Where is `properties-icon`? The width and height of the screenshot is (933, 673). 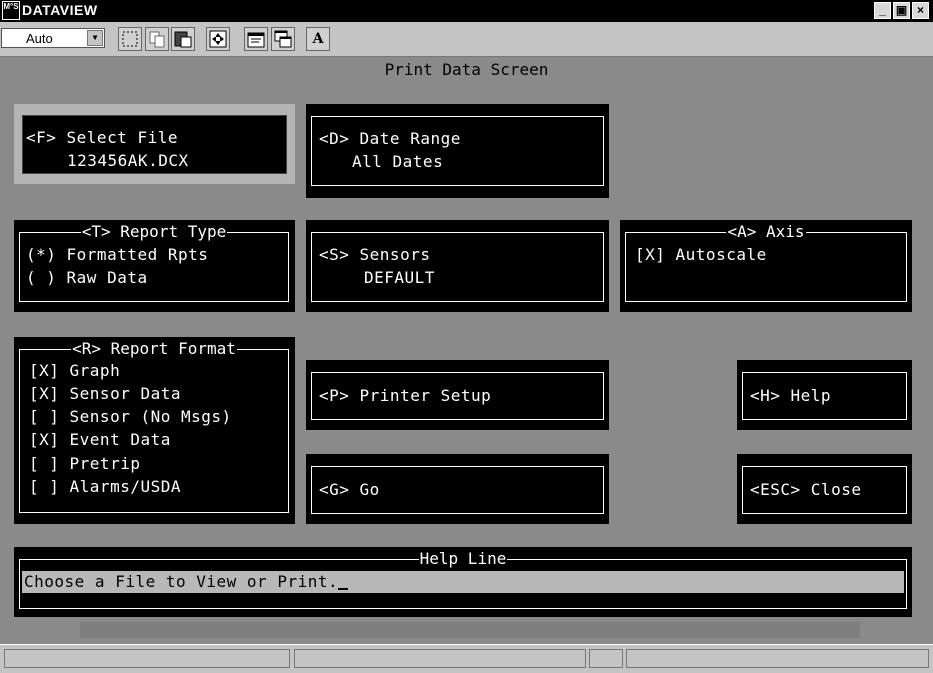 properties-icon is located at coordinates (256, 39).